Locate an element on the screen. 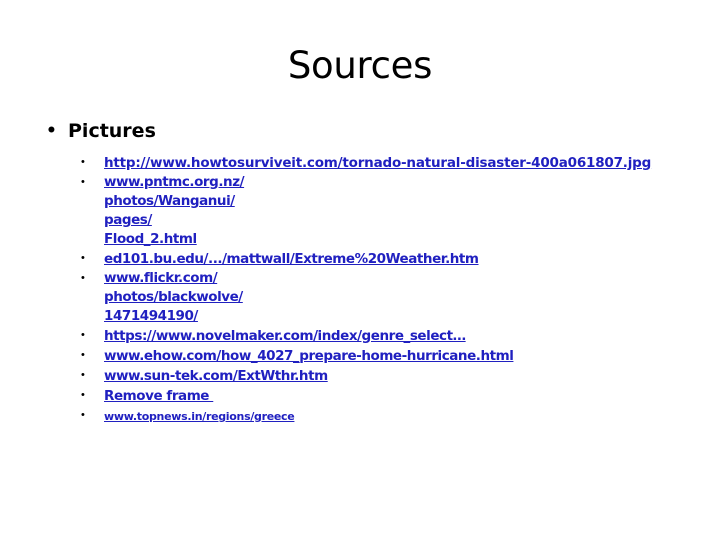 The image size is (720, 540). link-text-line: pages/ is located at coordinates (128, 220).